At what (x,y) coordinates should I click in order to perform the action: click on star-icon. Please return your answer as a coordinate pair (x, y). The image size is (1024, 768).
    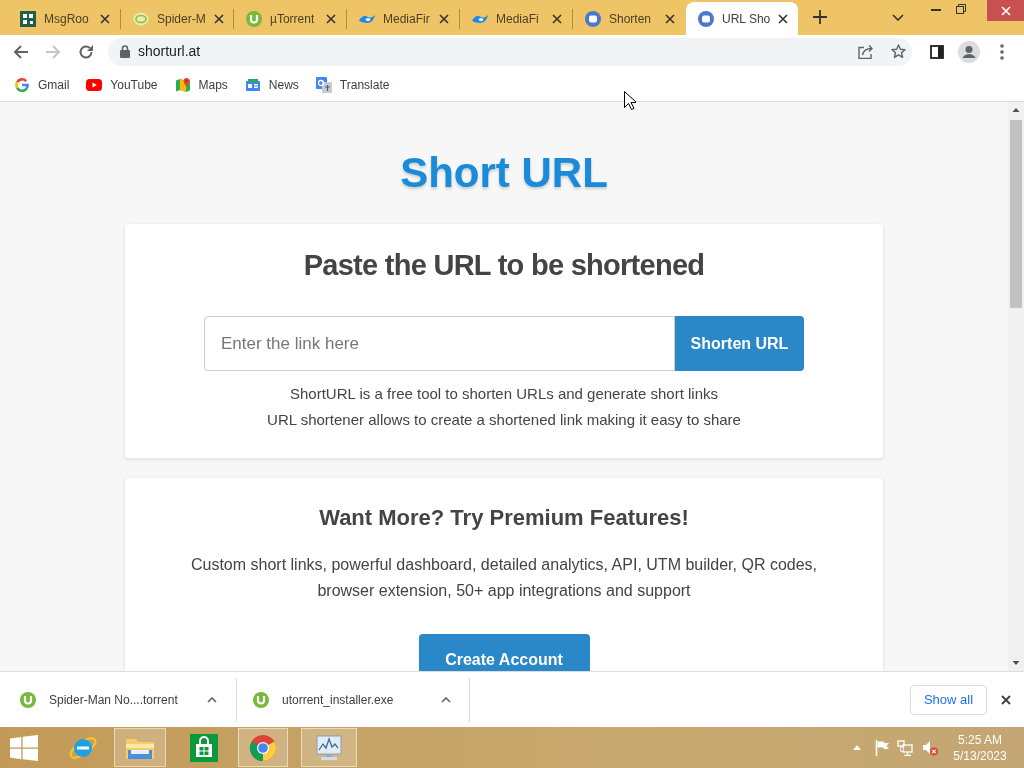
    Looking at the image, I should click on (898, 51).